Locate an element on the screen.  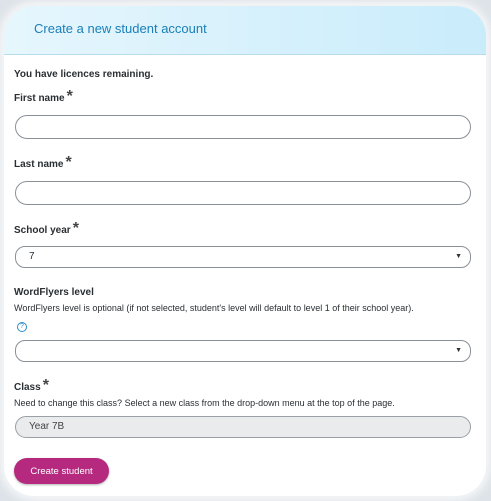
class-field: Year 7B is located at coordinates (243, 427).